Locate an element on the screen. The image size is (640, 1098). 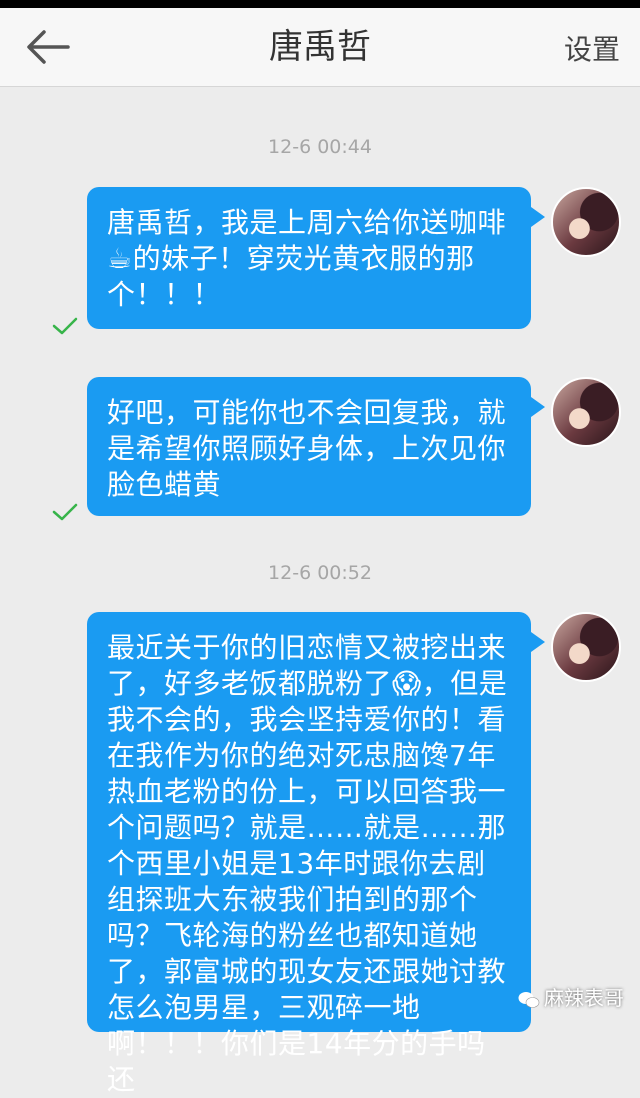
wechat-icon is located at coordinates (529, 999).